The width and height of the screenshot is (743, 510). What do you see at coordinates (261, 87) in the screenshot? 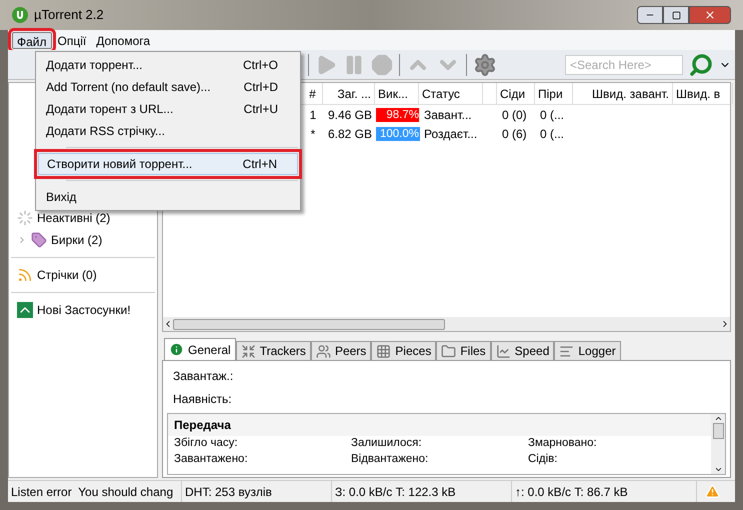
I see `shortcut-text: Ctrl+D` at bounding box center [261, 87].